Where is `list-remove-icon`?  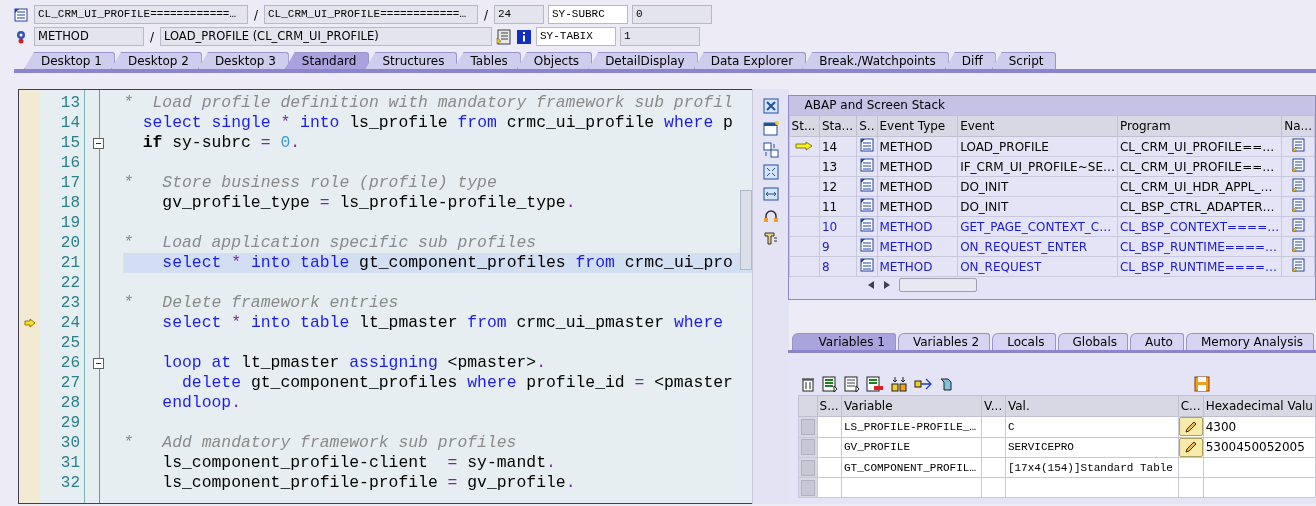
list-remove-icon is located at coordinates (874, 384).